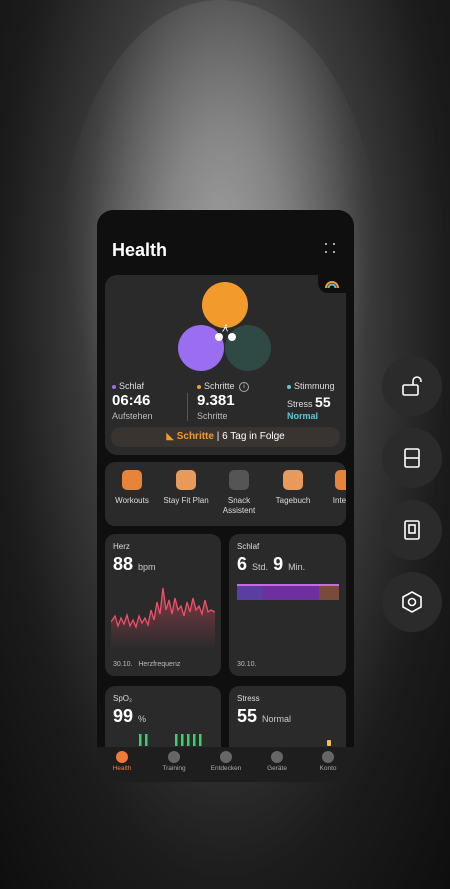 This screenshot has width=450, height=889. I want to click on nav-health: Health, so click(122, 761).